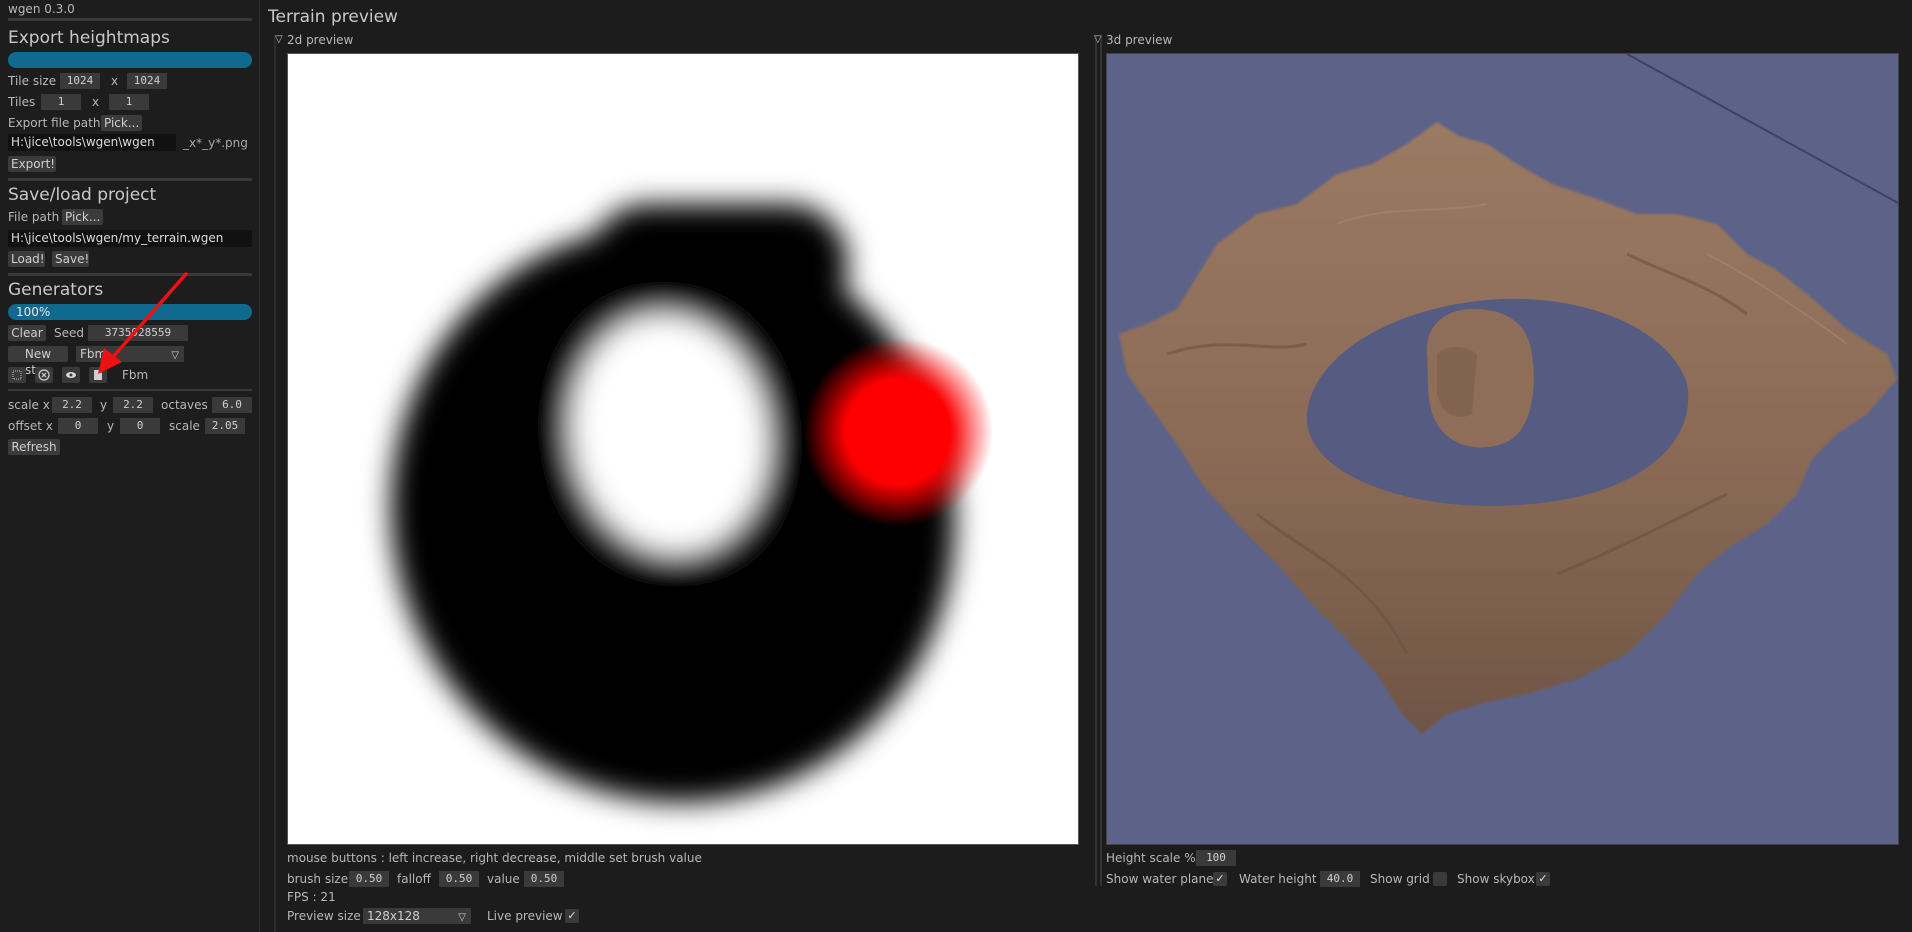 Image resolution: width=1912 pixels, height=932 pixels. What do you see at coordinates (369, 879) in the screenshot?
I see `brush-size-input: 0.50` at bounding box center [369, 879].